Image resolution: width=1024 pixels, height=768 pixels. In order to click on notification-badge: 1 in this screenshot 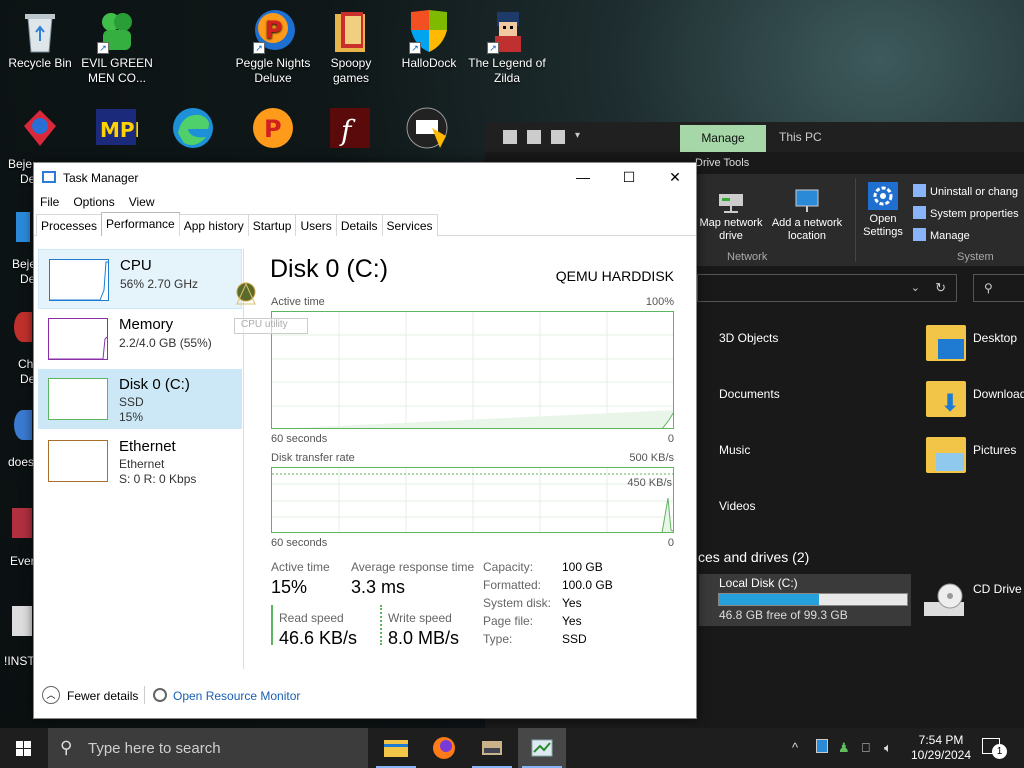, I will do `click(999, 751)`.